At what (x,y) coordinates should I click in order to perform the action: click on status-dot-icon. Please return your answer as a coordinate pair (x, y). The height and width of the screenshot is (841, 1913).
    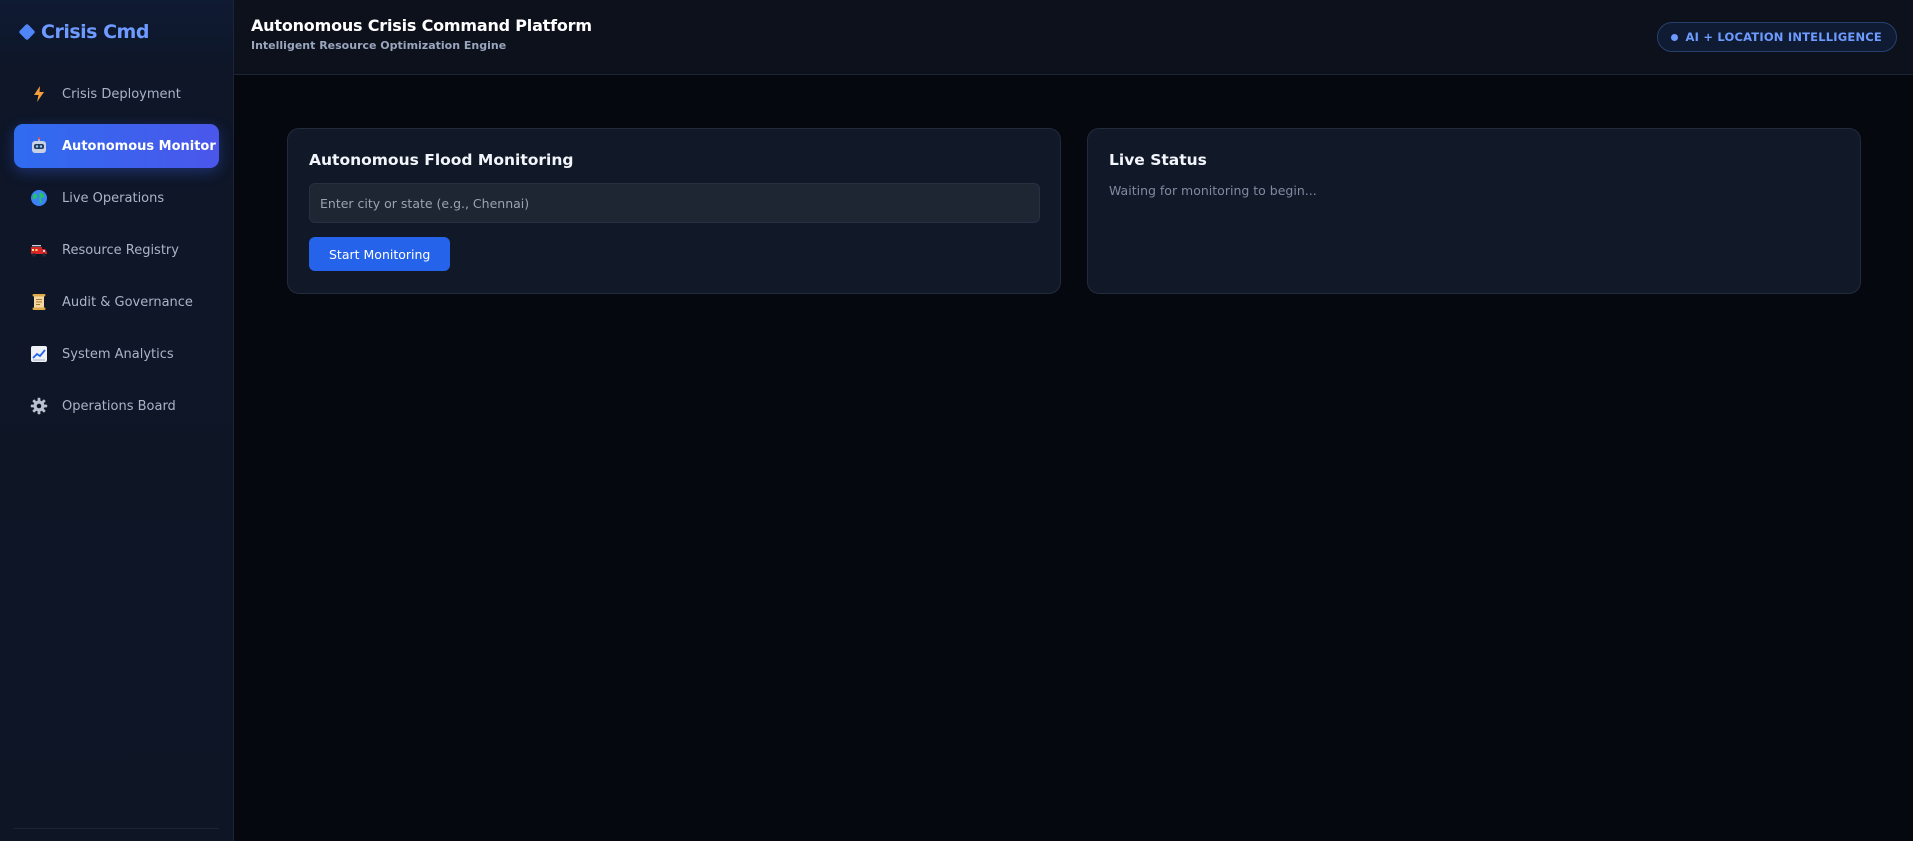
    Looking at the image, I should click on (1674, 37).